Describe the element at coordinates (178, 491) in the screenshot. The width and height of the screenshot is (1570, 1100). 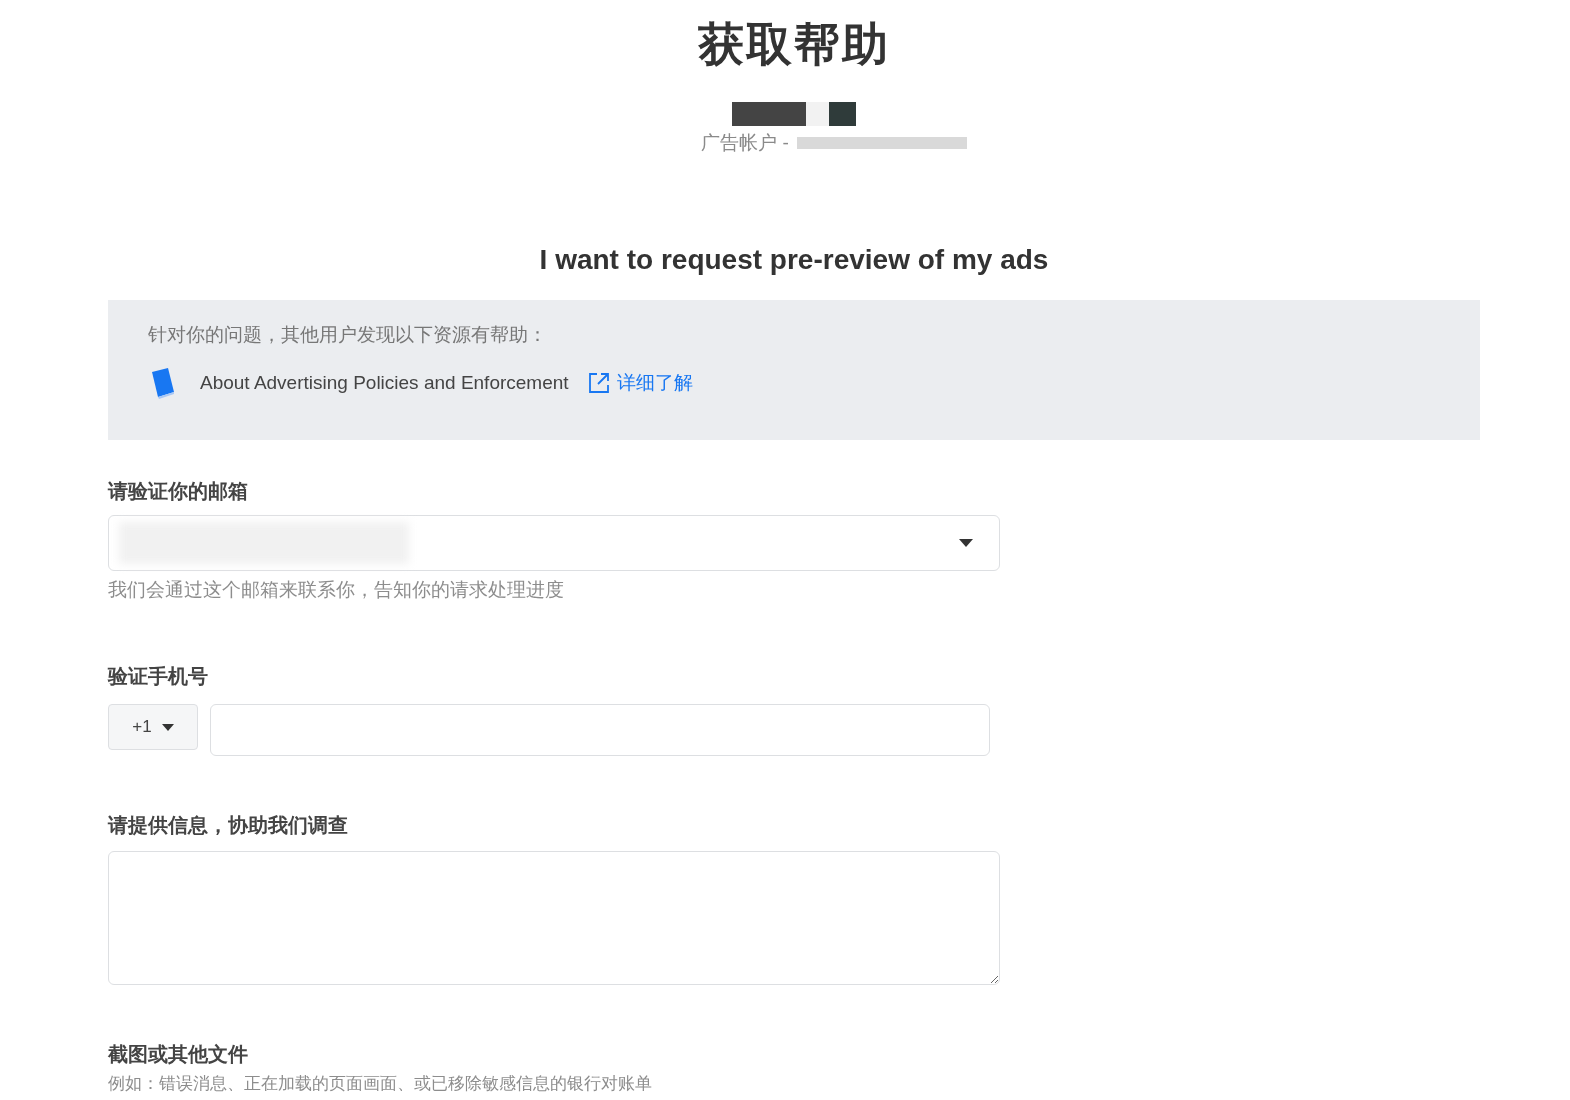
I see `field-label: 请验证你的邮箱` at that location.